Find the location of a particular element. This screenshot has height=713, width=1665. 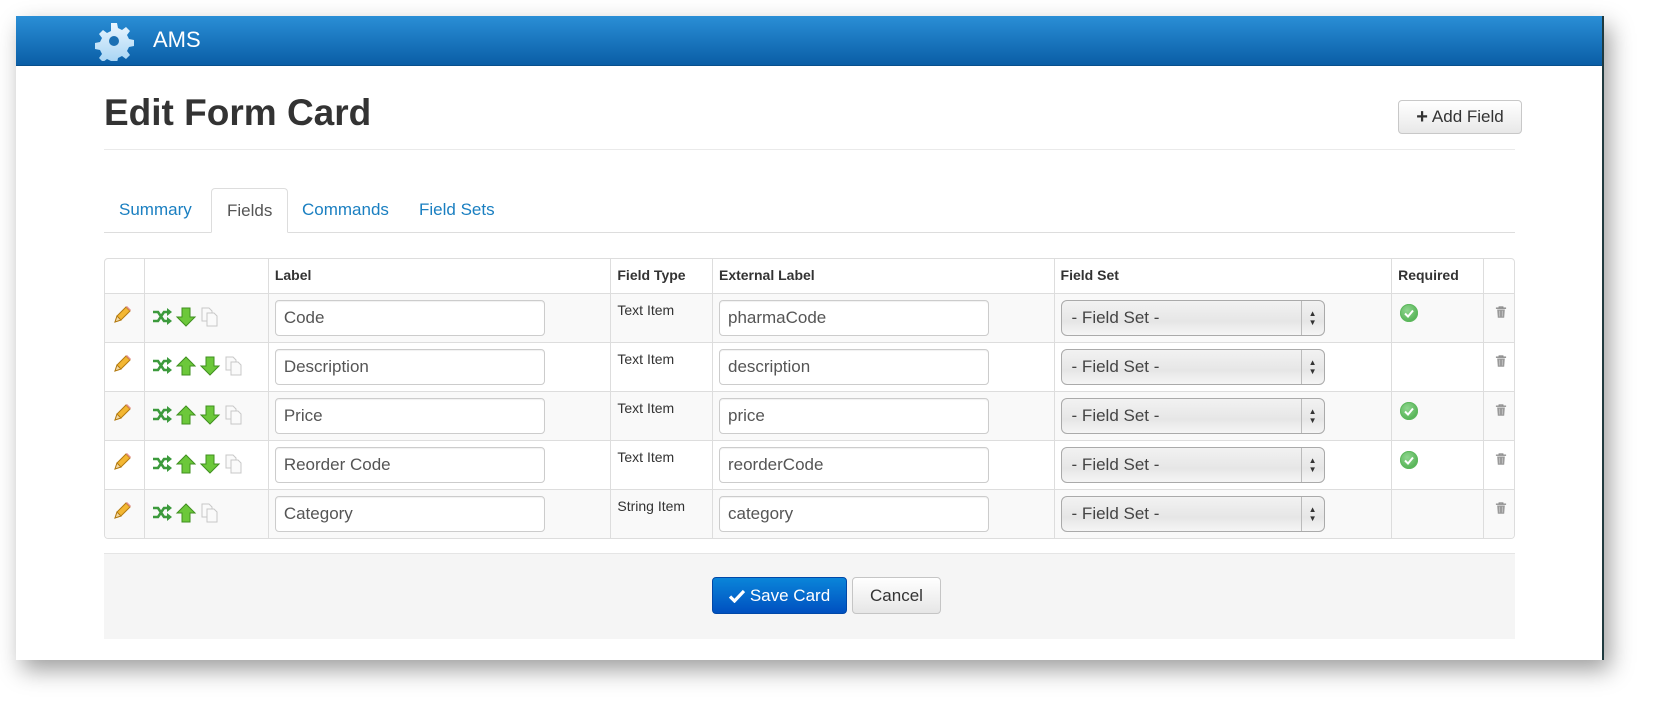

tab-summary: Summary is located at coordinates (155, 210).